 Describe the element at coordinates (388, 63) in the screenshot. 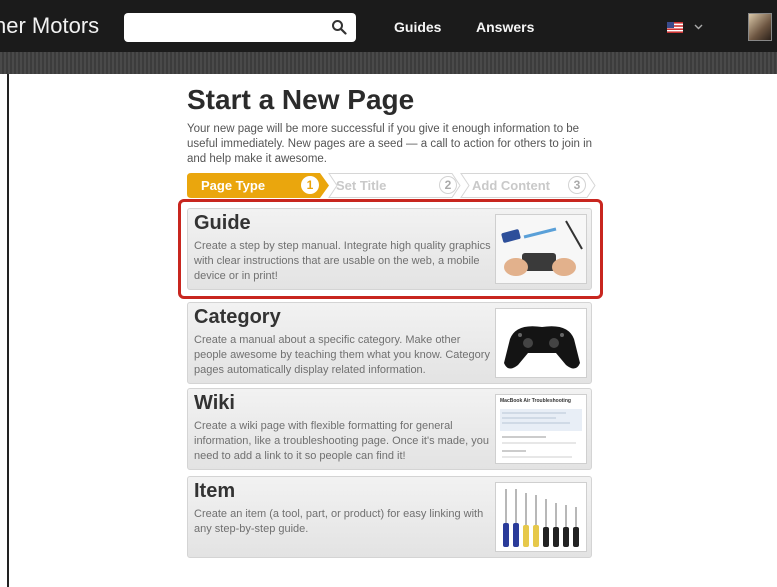

I see `sub-header-strip` at that location.